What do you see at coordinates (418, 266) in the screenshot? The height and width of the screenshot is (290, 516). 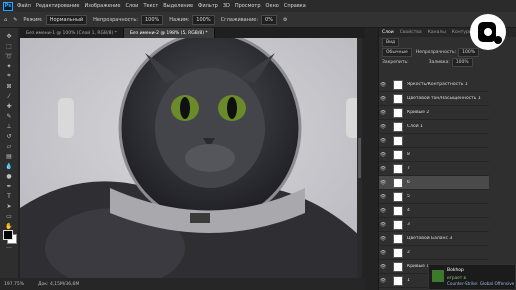 I see `layer-name: Кривые 1` at bounding box center [418, 266].